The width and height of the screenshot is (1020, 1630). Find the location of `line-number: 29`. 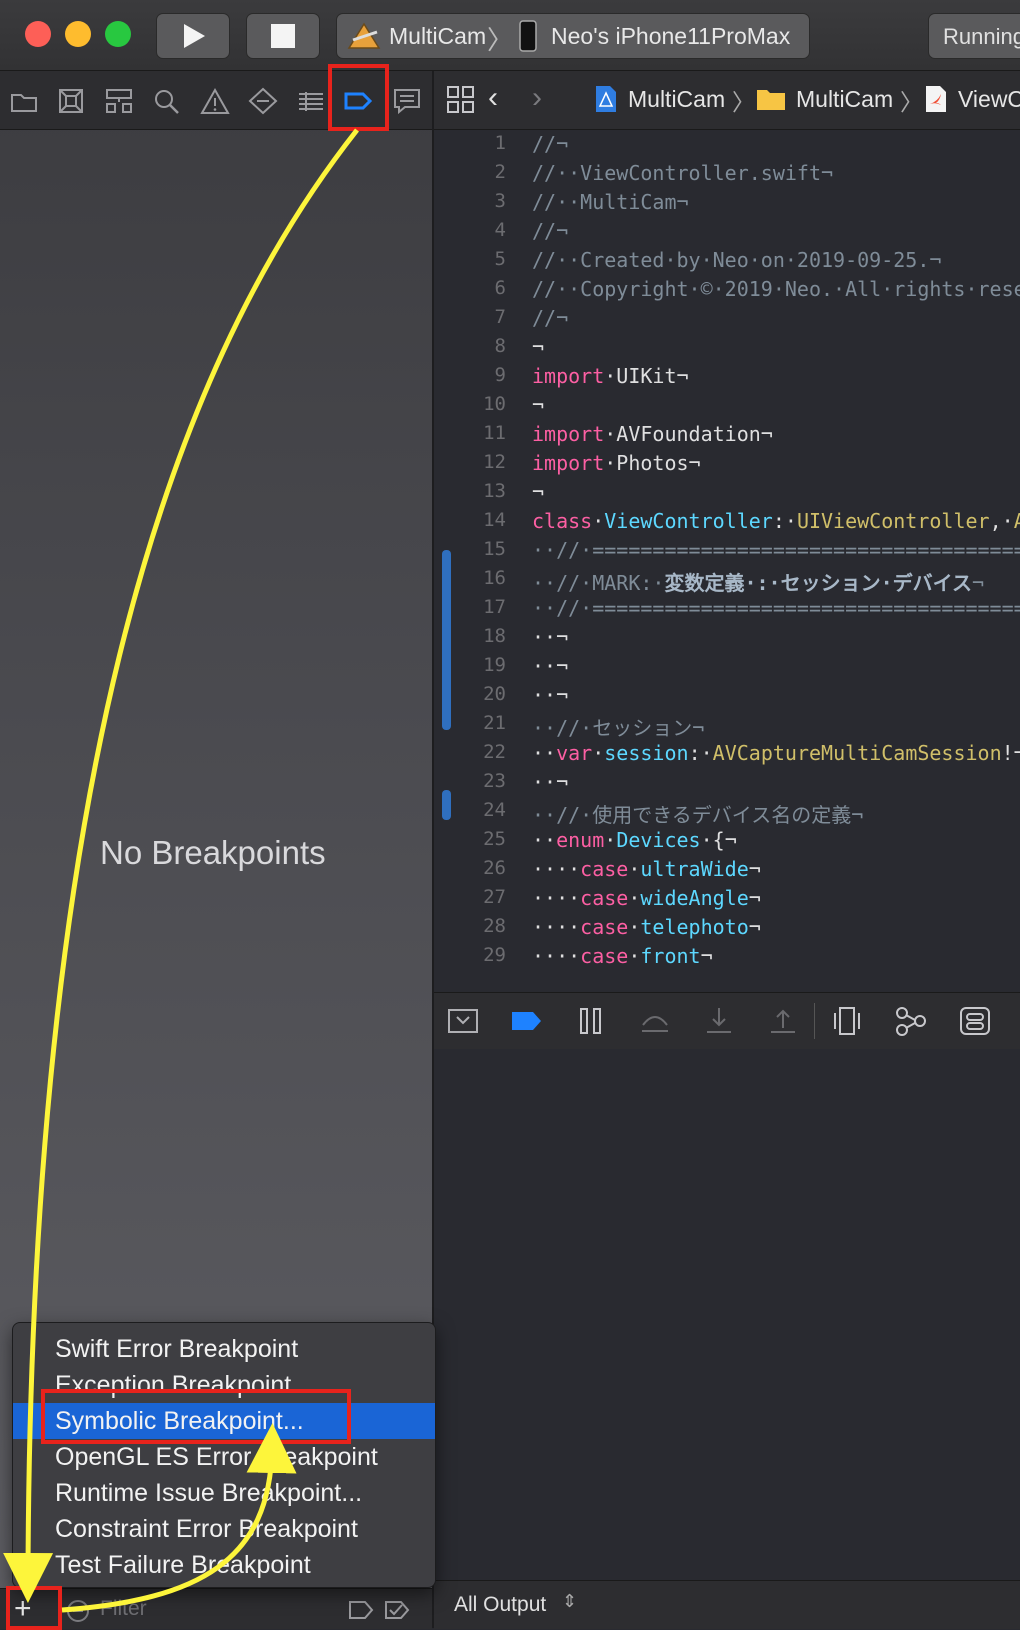

line-number: 29 is located at coordinates (494, 955).